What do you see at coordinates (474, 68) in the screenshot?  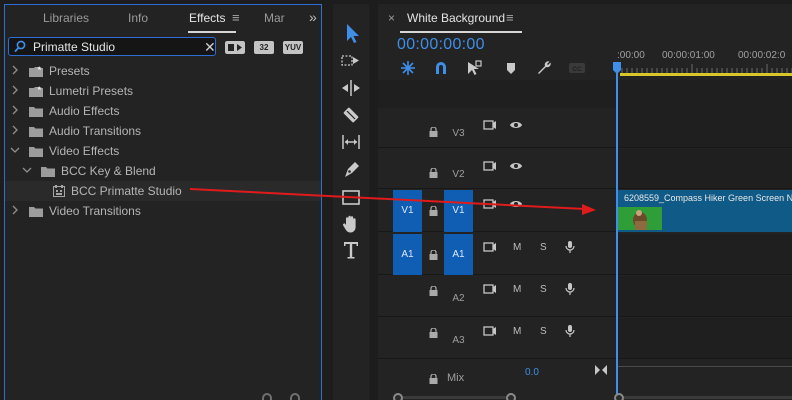 I see `linked-selection-icon` at bounding box center [474, 68].